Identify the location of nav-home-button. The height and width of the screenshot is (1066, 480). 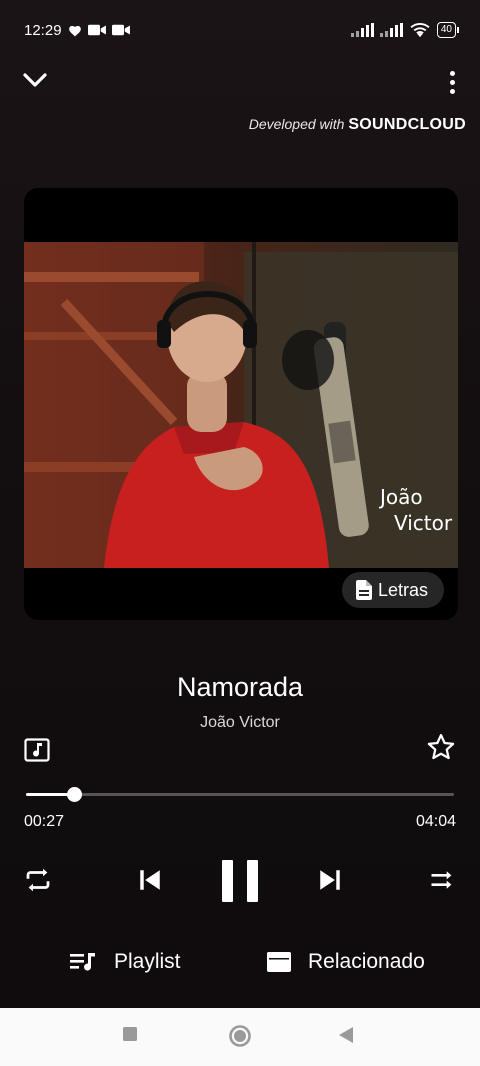
(240, 1038).